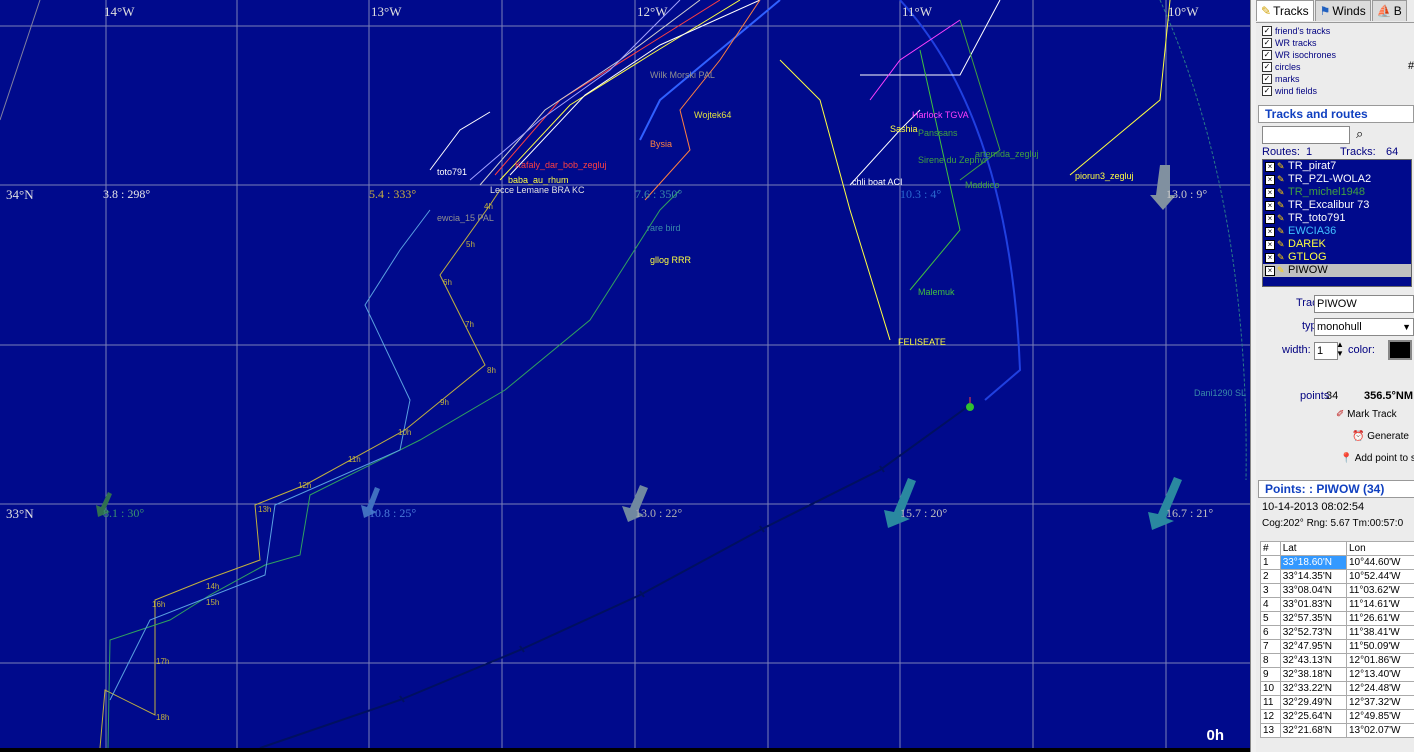 The image size is (1414, 752). I want to click on checkbox-wr-isochrones: ✓ WR isochrones, so click(1335, 55).